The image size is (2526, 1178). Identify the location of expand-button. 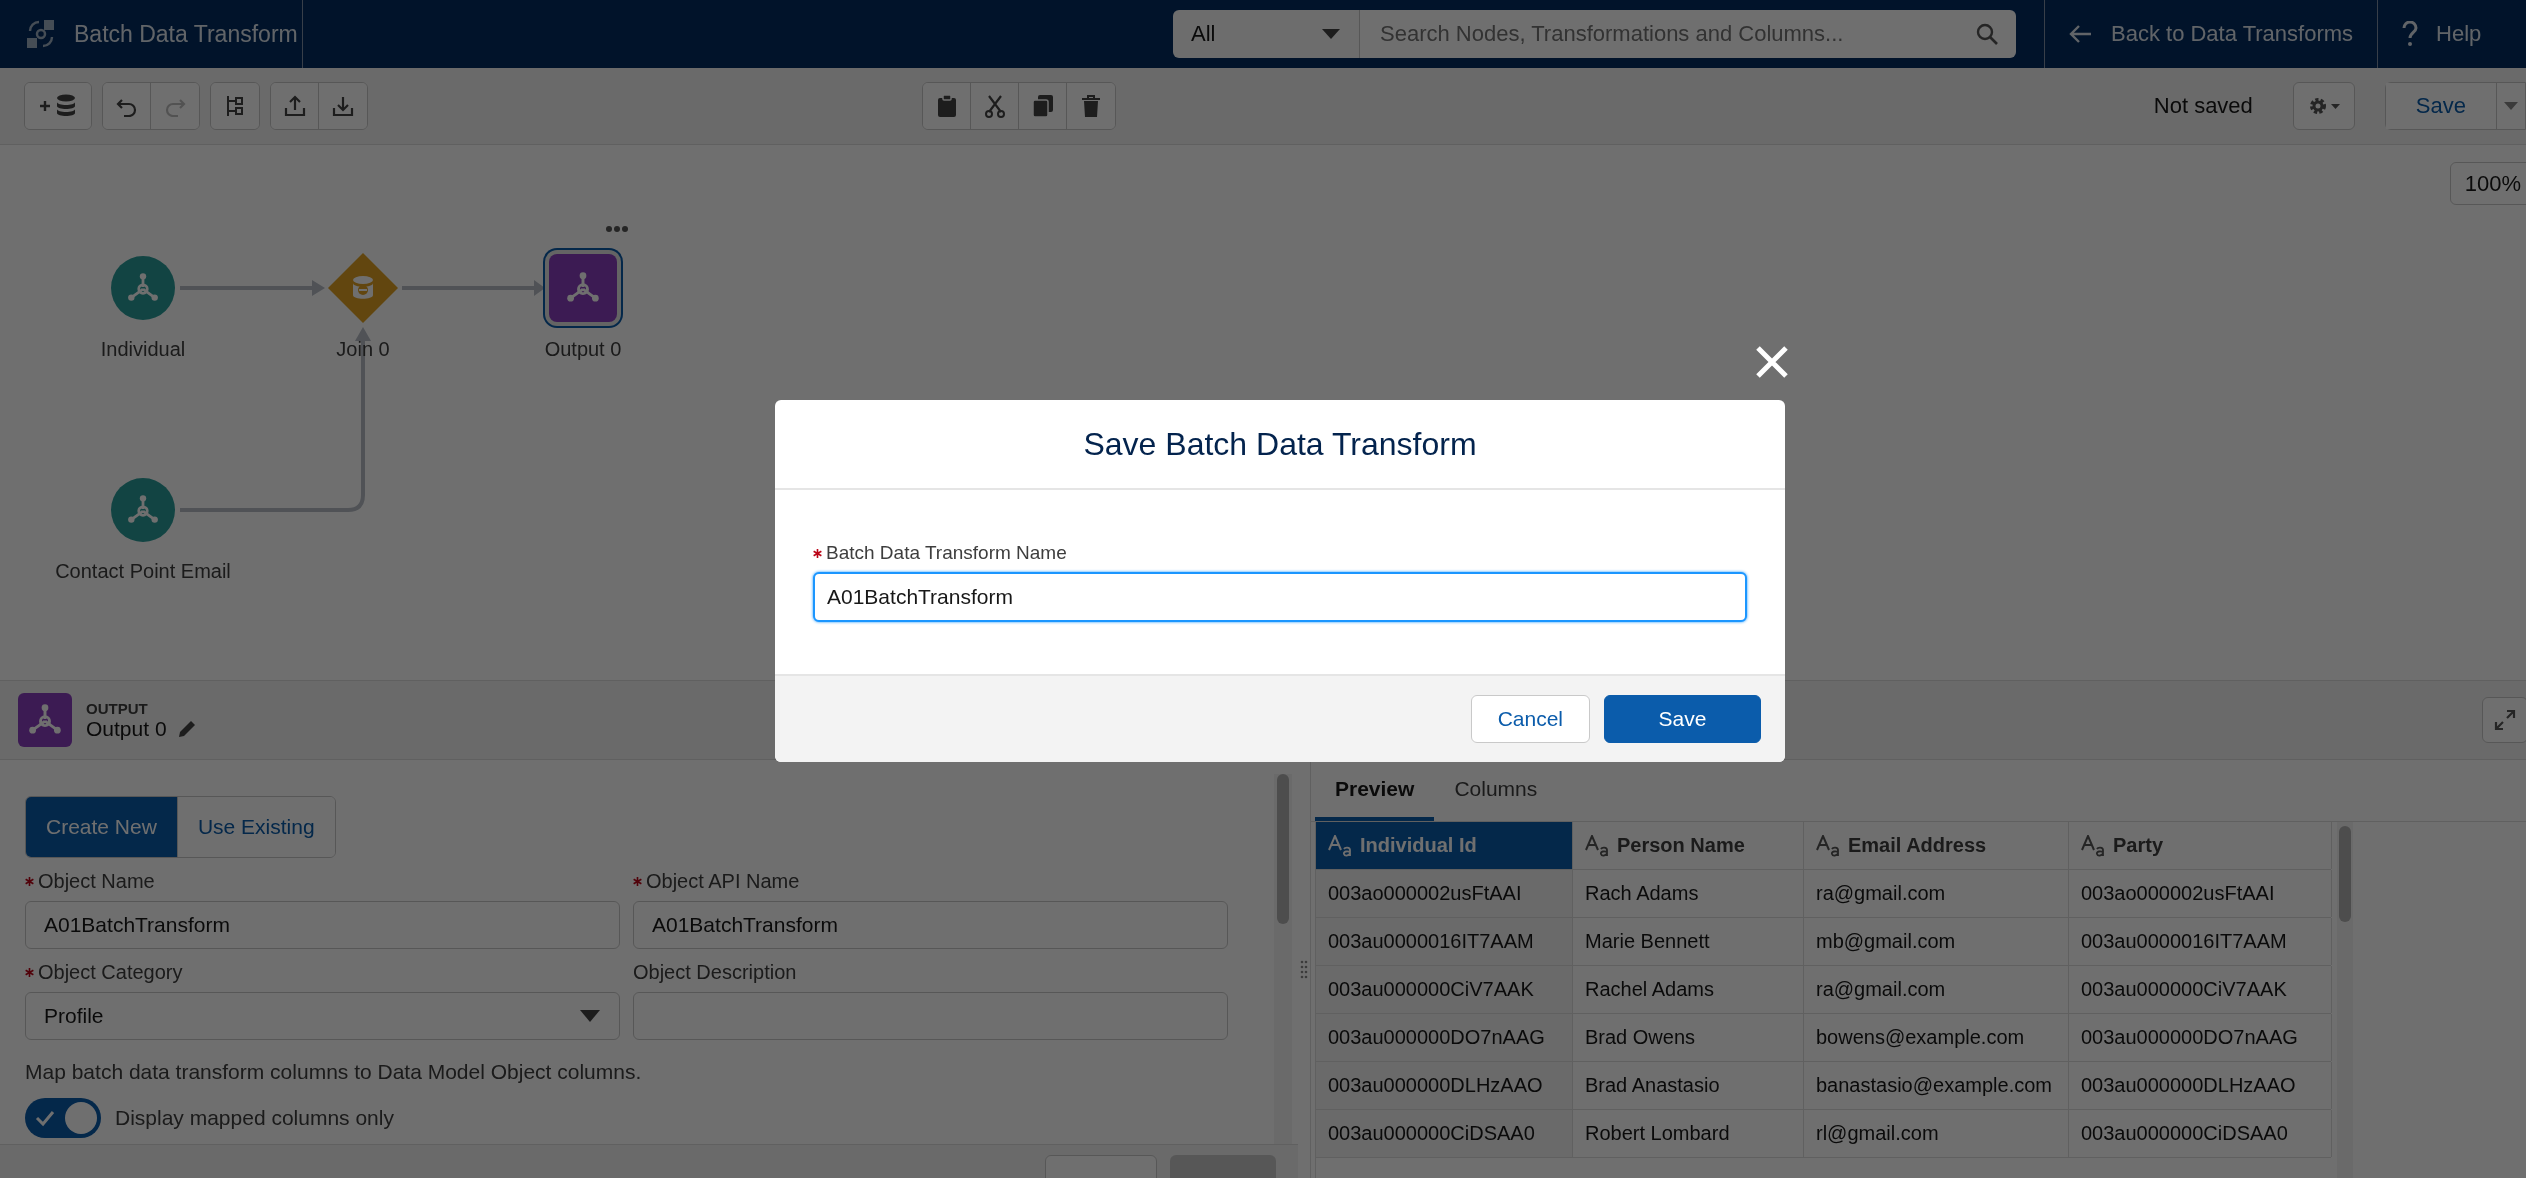
(2504, 720).